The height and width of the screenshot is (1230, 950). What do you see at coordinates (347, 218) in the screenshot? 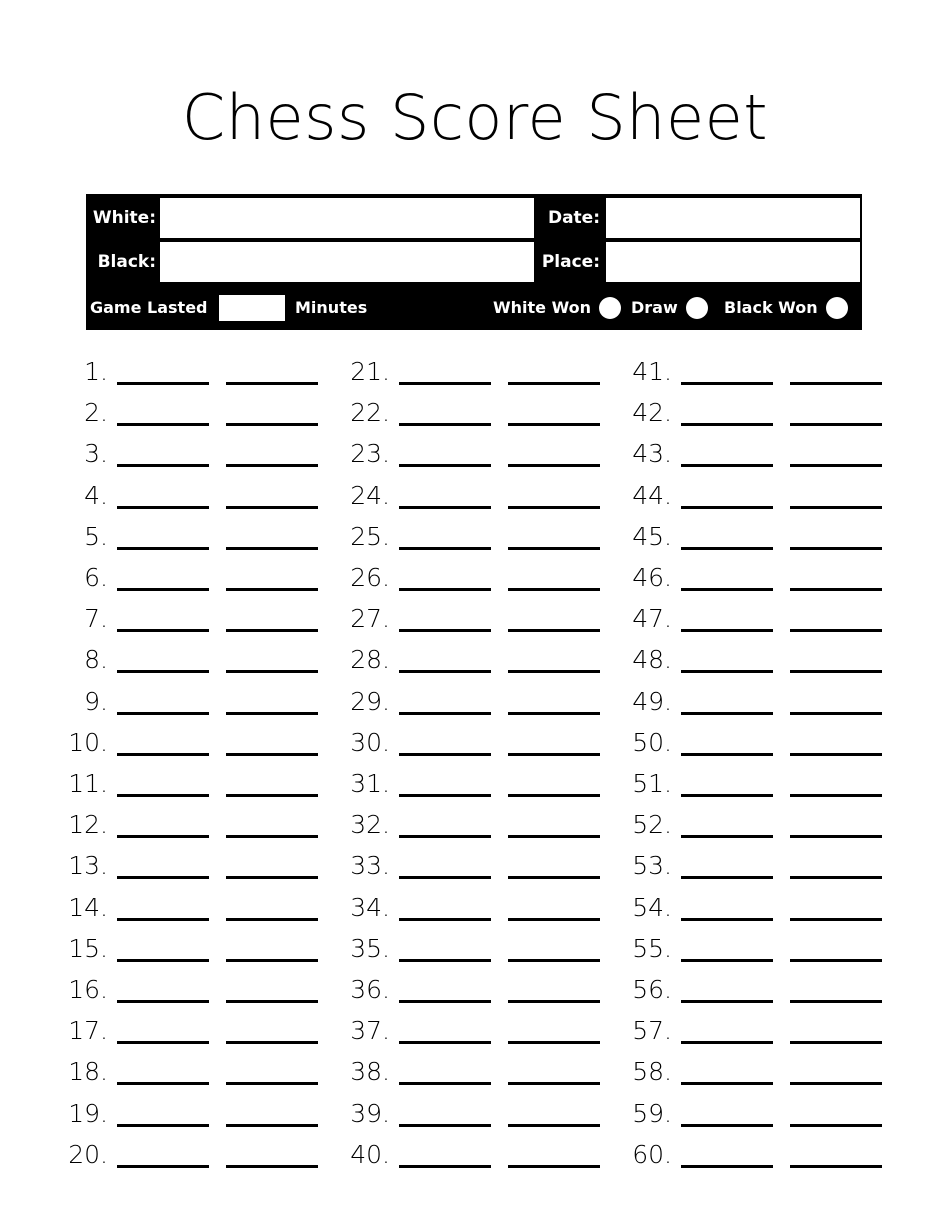
I see `white-player-input` at bounding box center [347, 218].